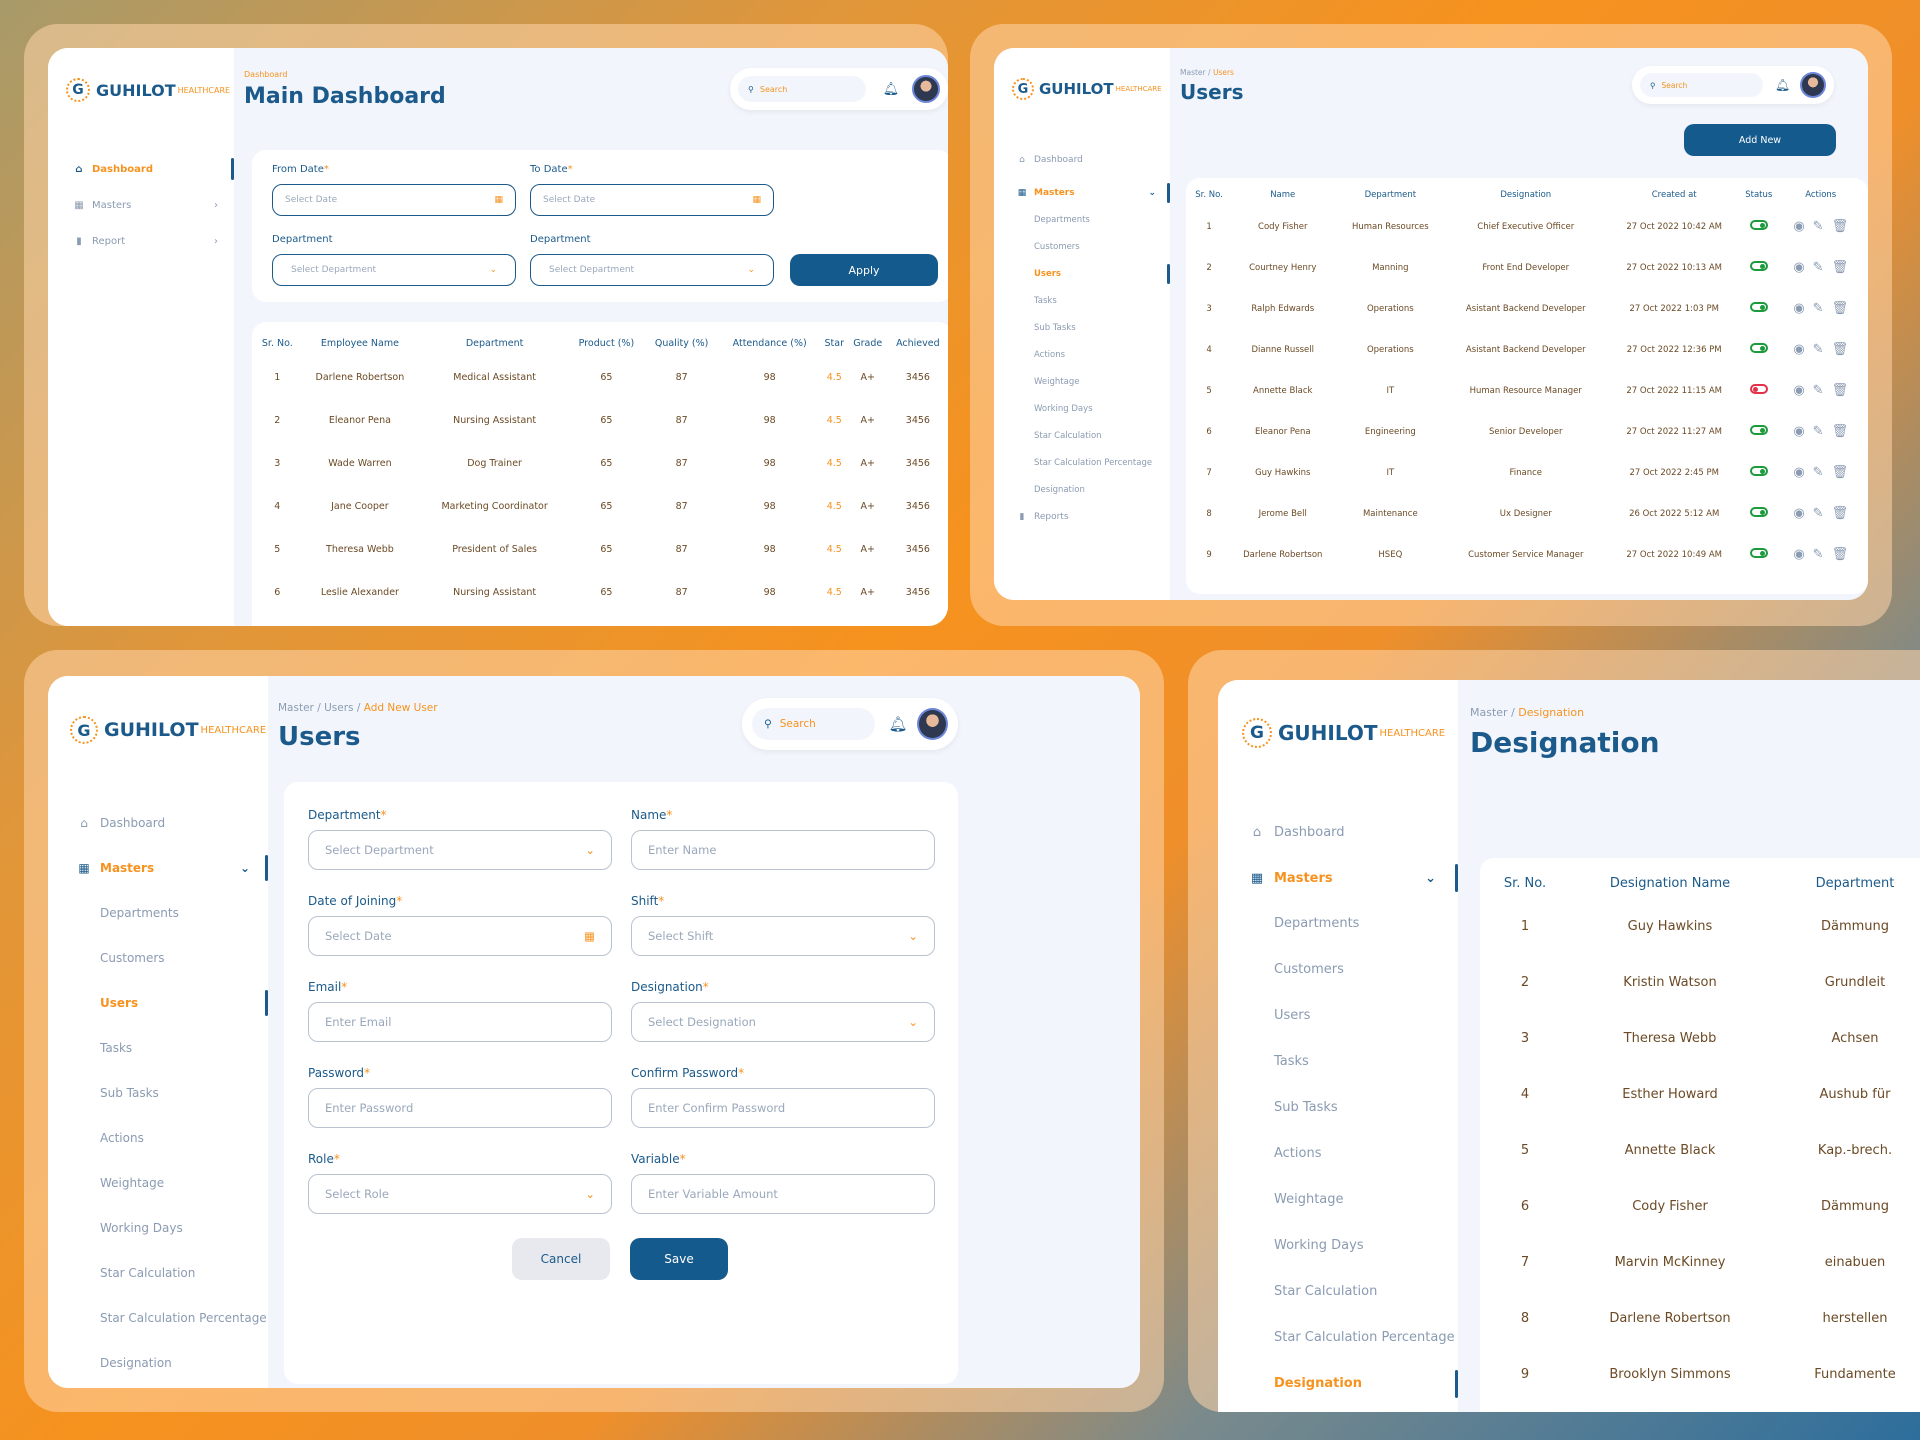  I want to click on department-select-2: Select Department ⌄, so click(652, 270).